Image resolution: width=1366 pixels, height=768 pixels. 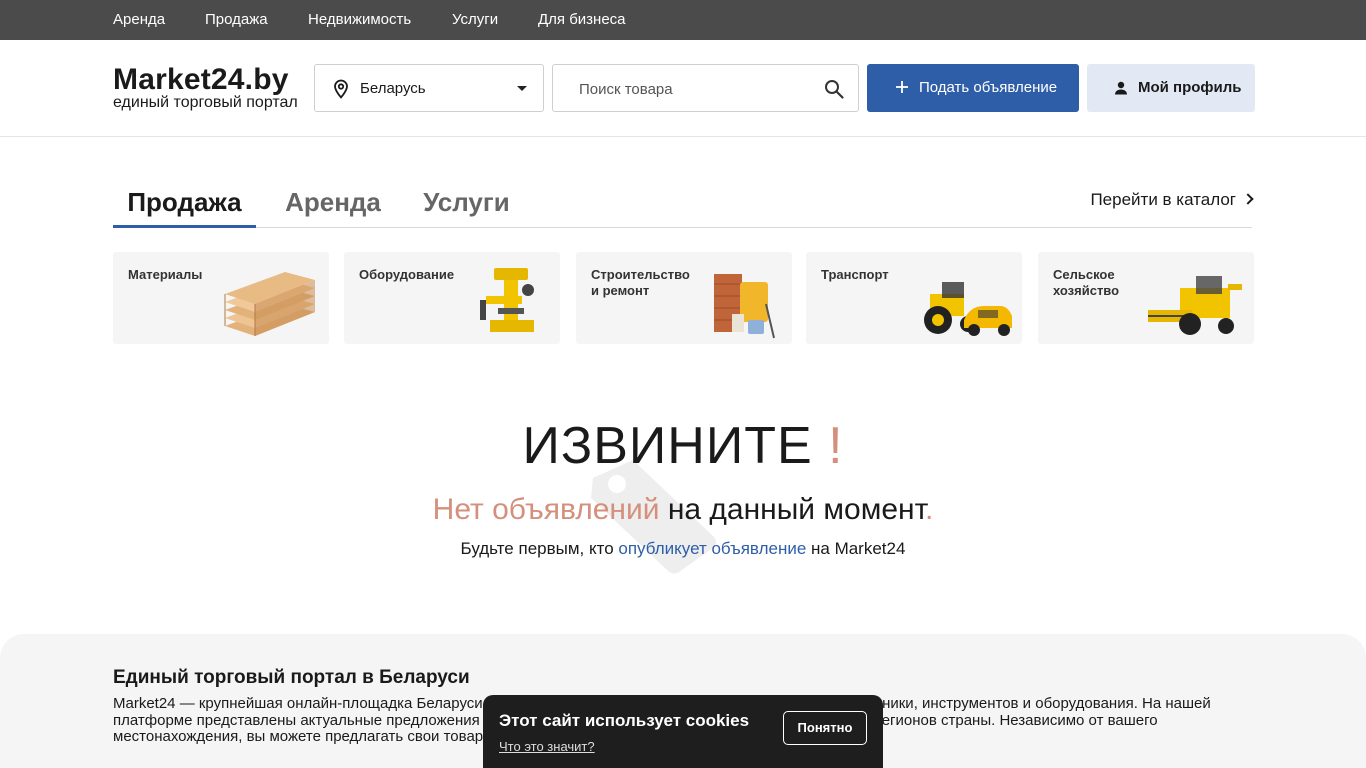 I want to click on cookie-more-link: Что это значит?, so click(x=547, y=747).